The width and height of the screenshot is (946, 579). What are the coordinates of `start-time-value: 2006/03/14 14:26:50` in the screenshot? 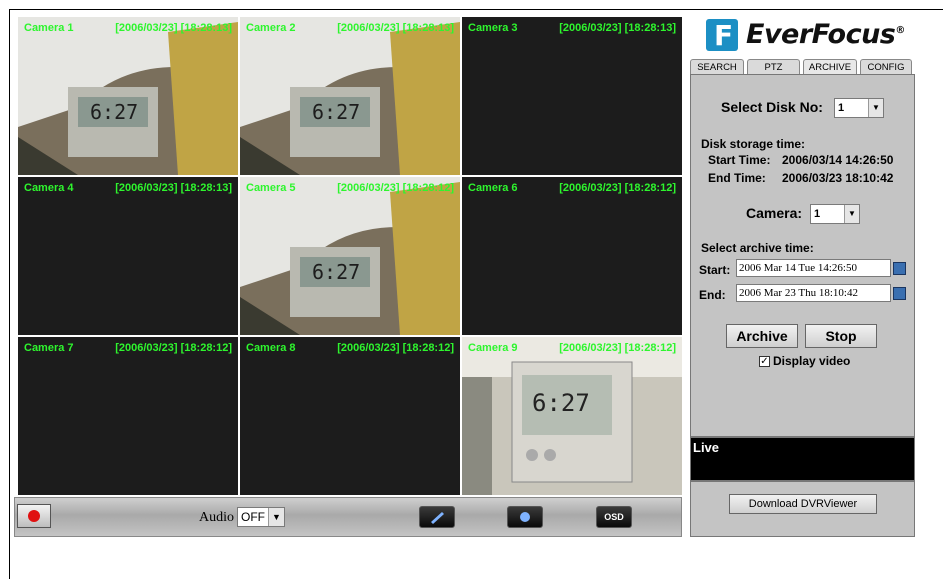 It's located at (838, 160).